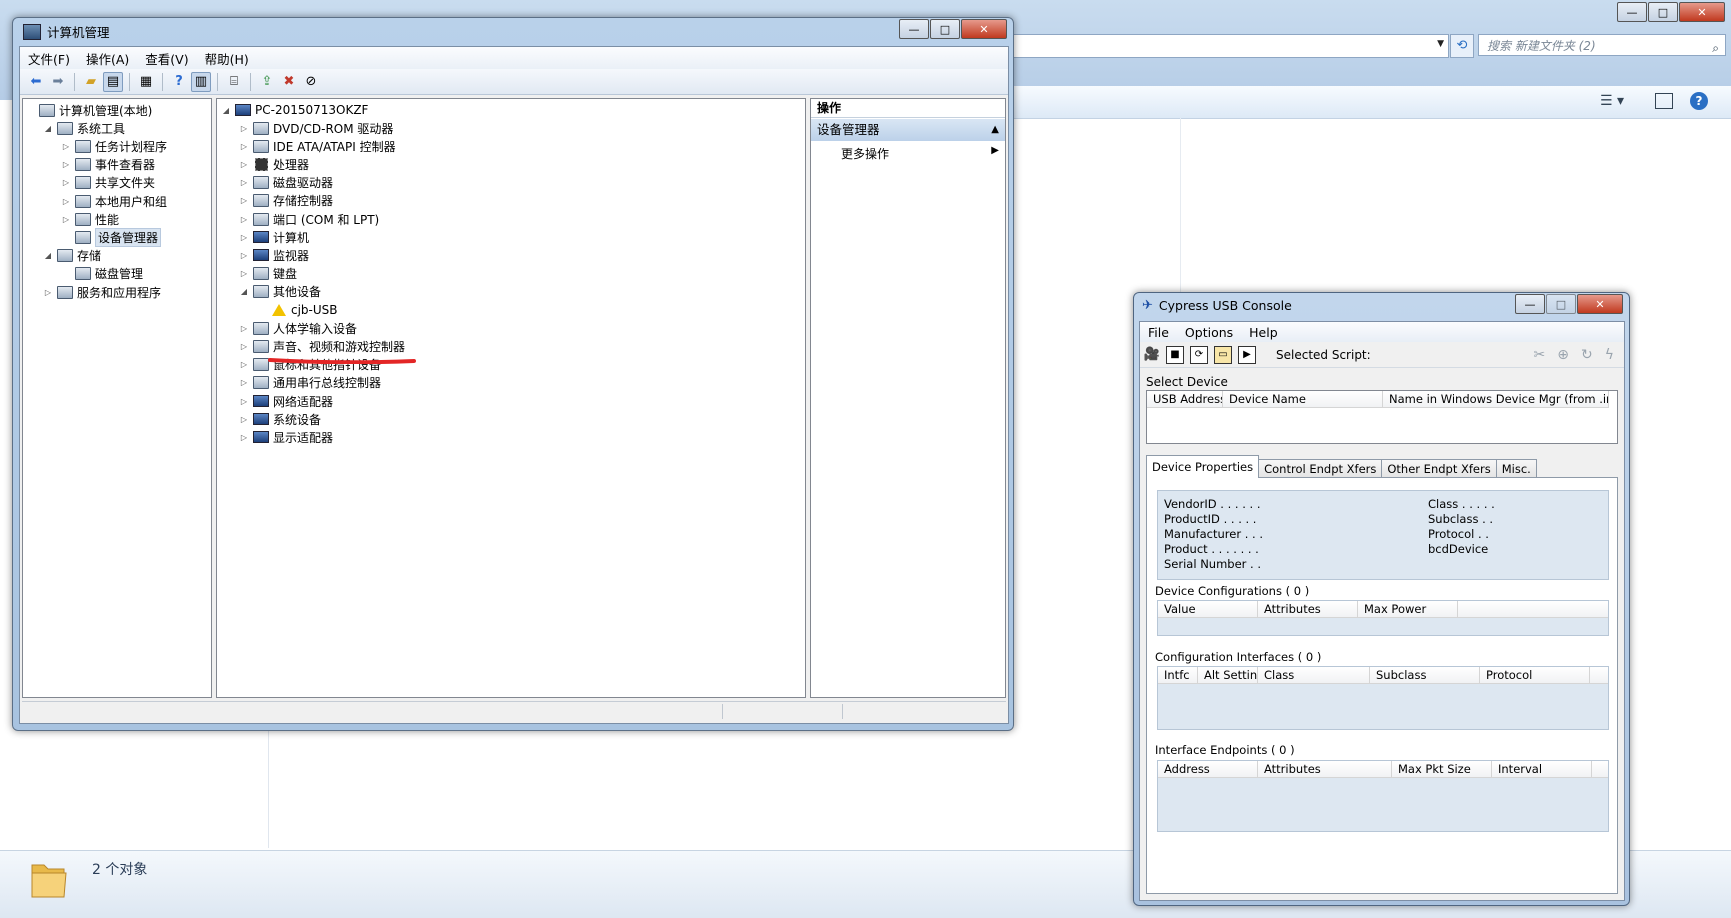  I want to click on update-driver-icon: ⇪, so click(267, 82).